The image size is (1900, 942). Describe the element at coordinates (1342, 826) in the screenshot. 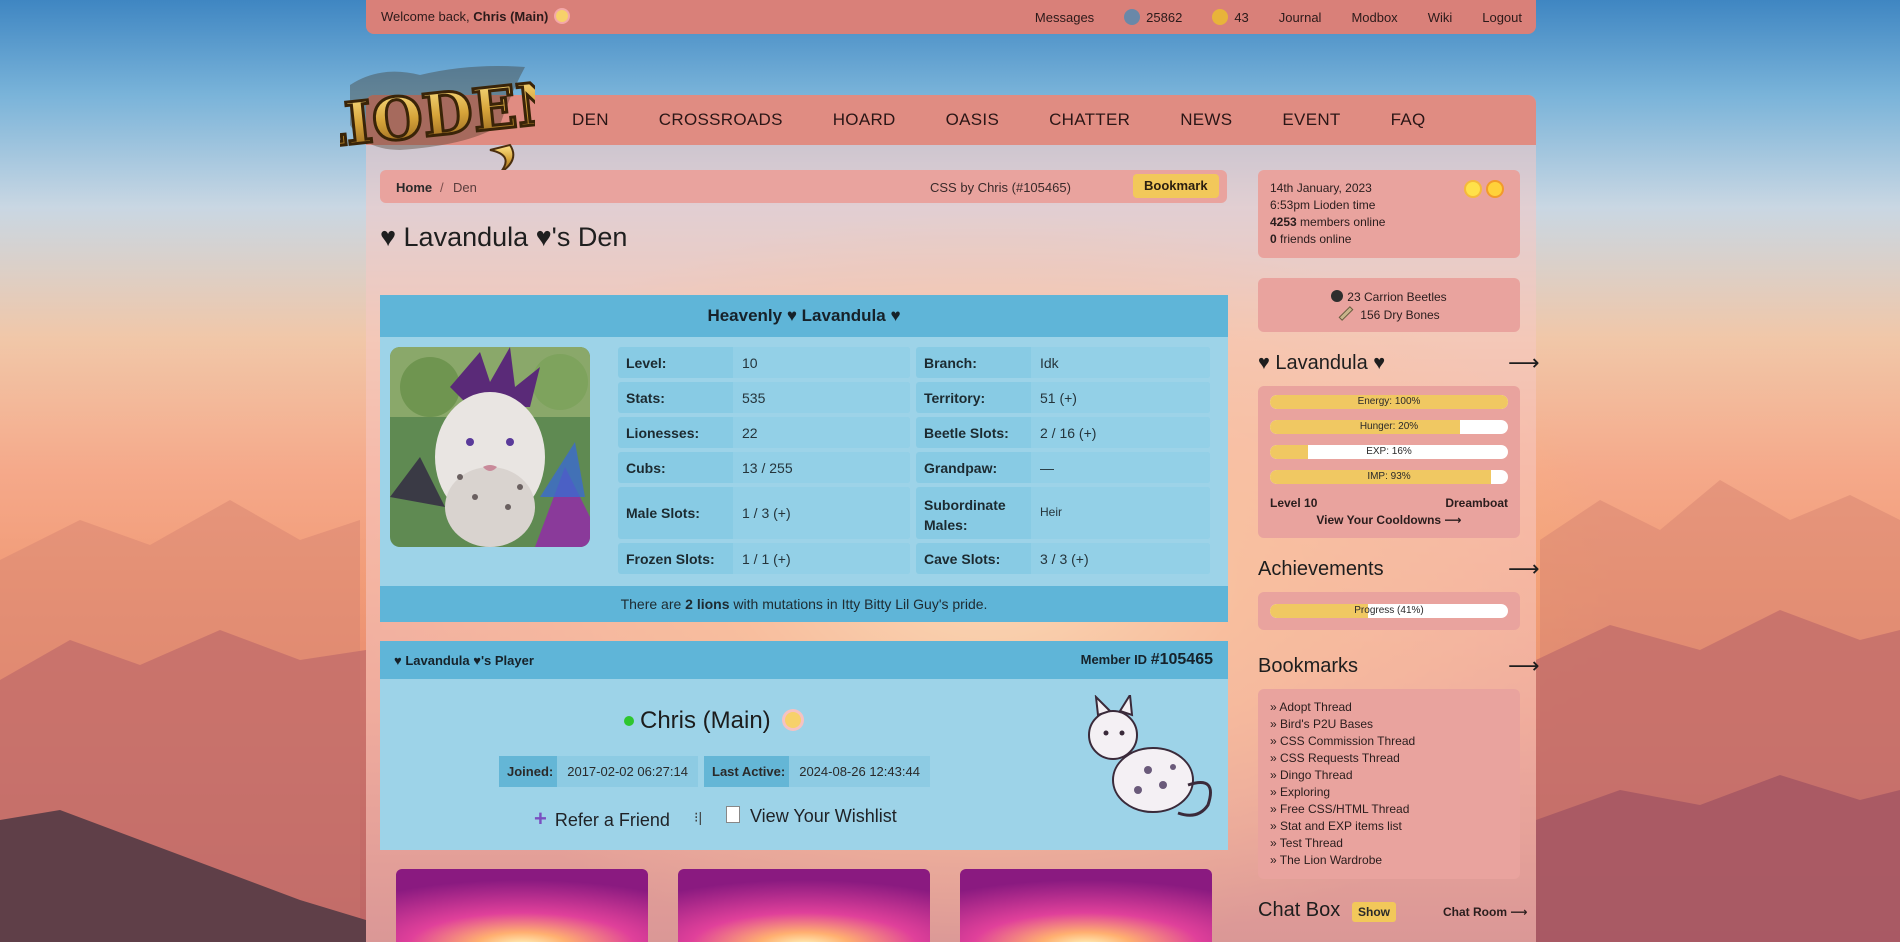

I see `bookmark-link: » Stat and EXP items list` at that location.